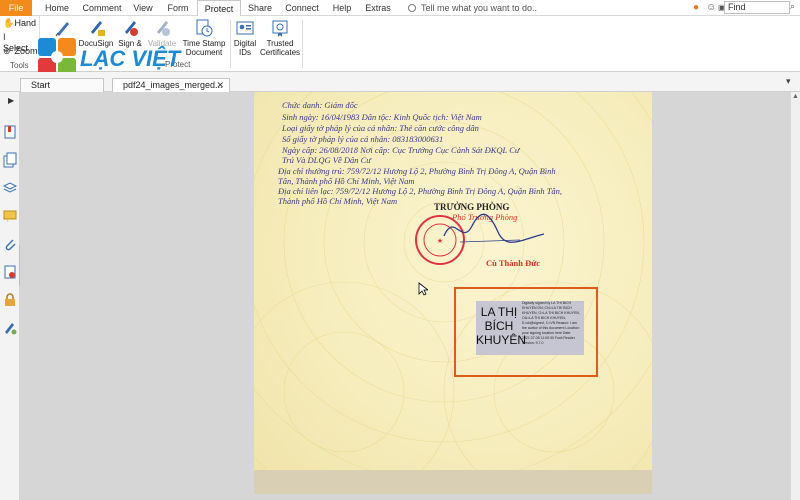 This screenshot has width=800, height=500. What do you see at coordinates (513, 263) in the screenshot?
I see `doc-signer: Cù Thành Đức` at bounding box center [513, 263].